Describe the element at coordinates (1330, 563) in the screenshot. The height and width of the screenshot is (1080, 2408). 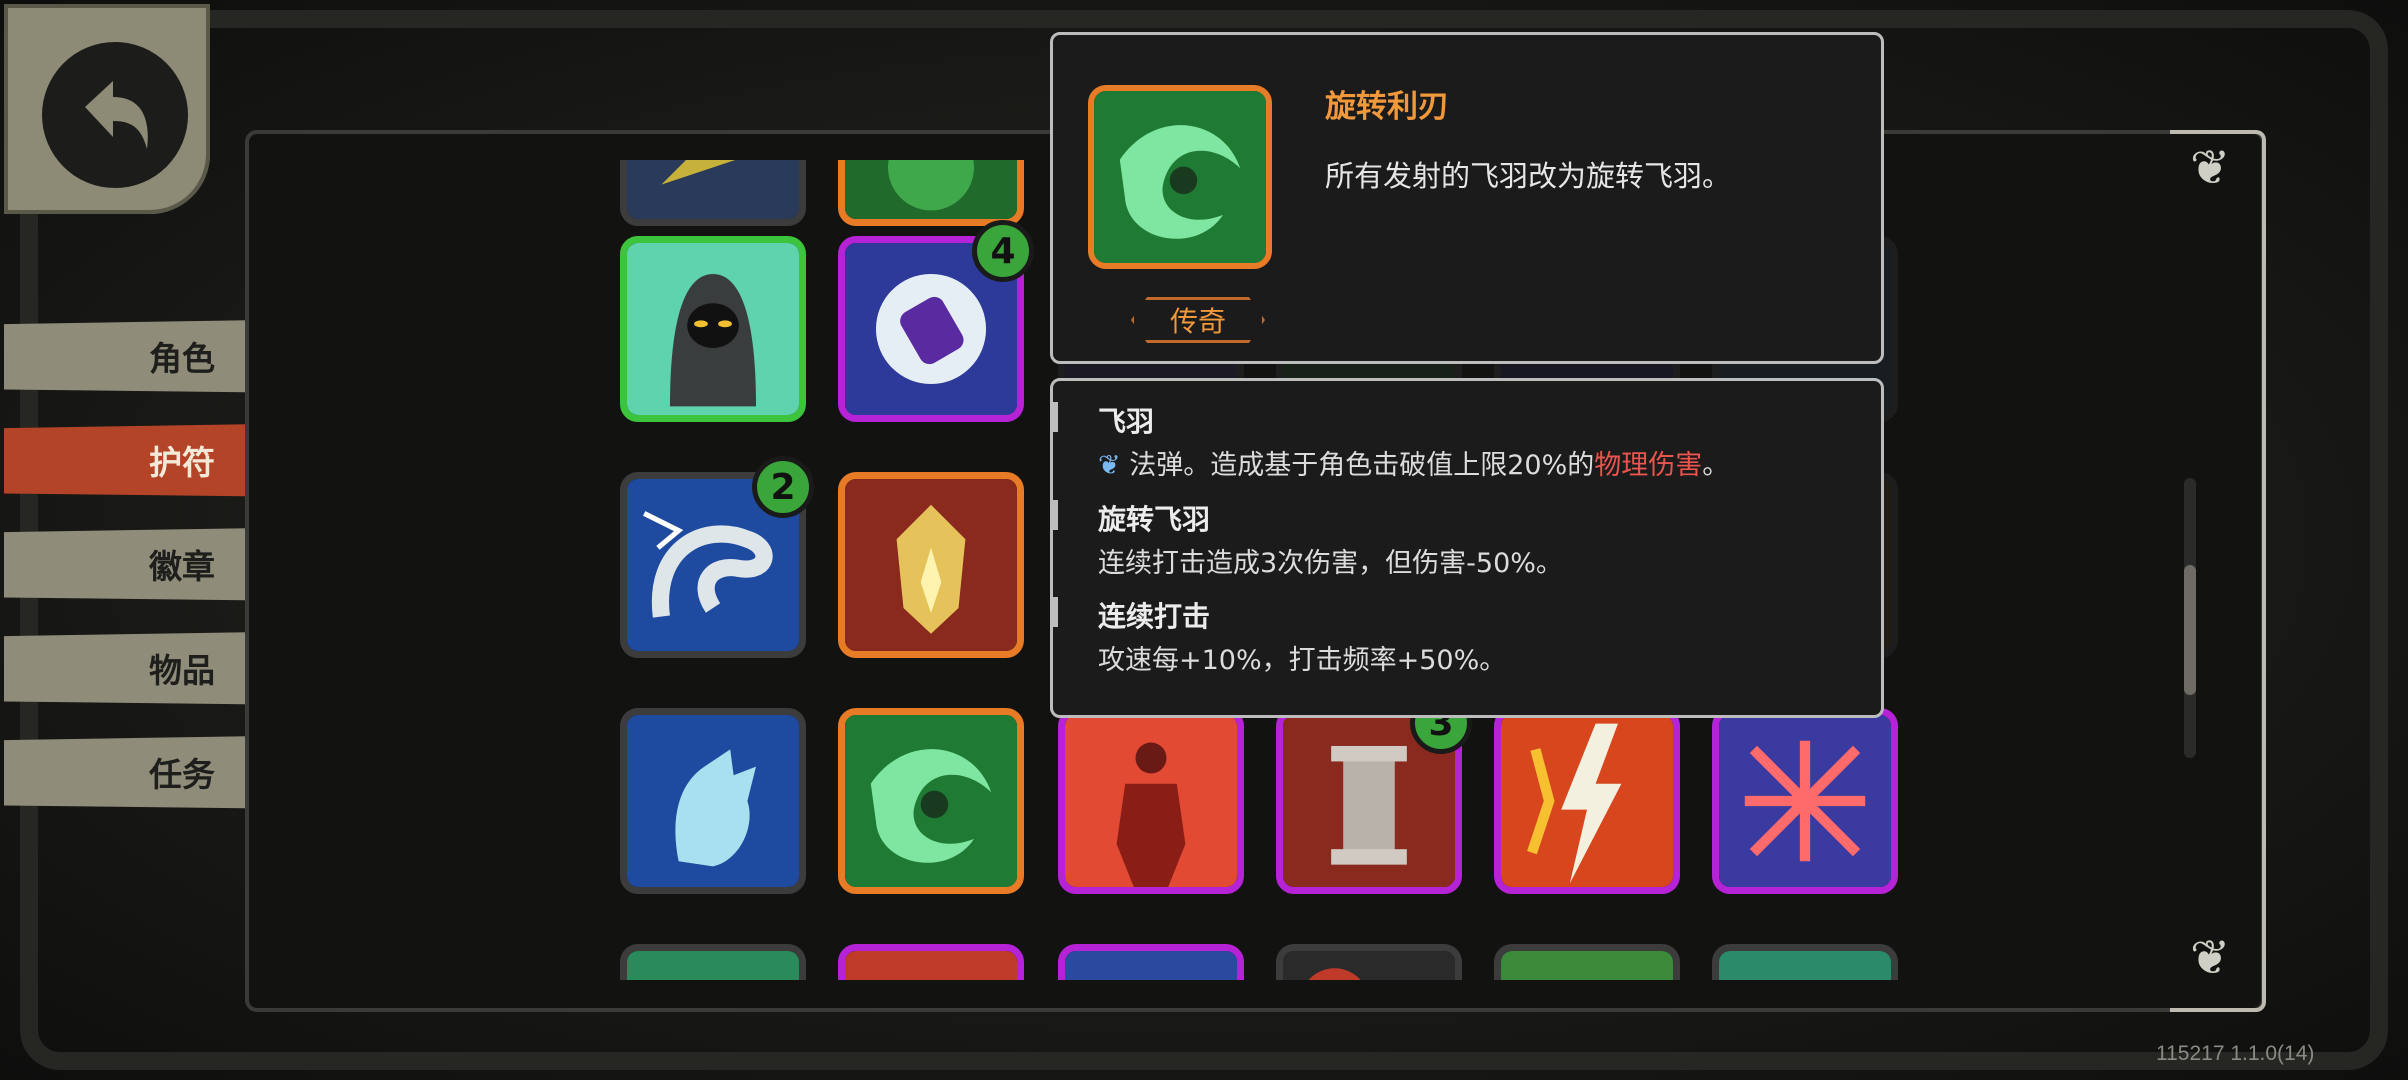
I see `keyword-text: 连续打击造成3次伤害，但伤害-50%。` at that location.